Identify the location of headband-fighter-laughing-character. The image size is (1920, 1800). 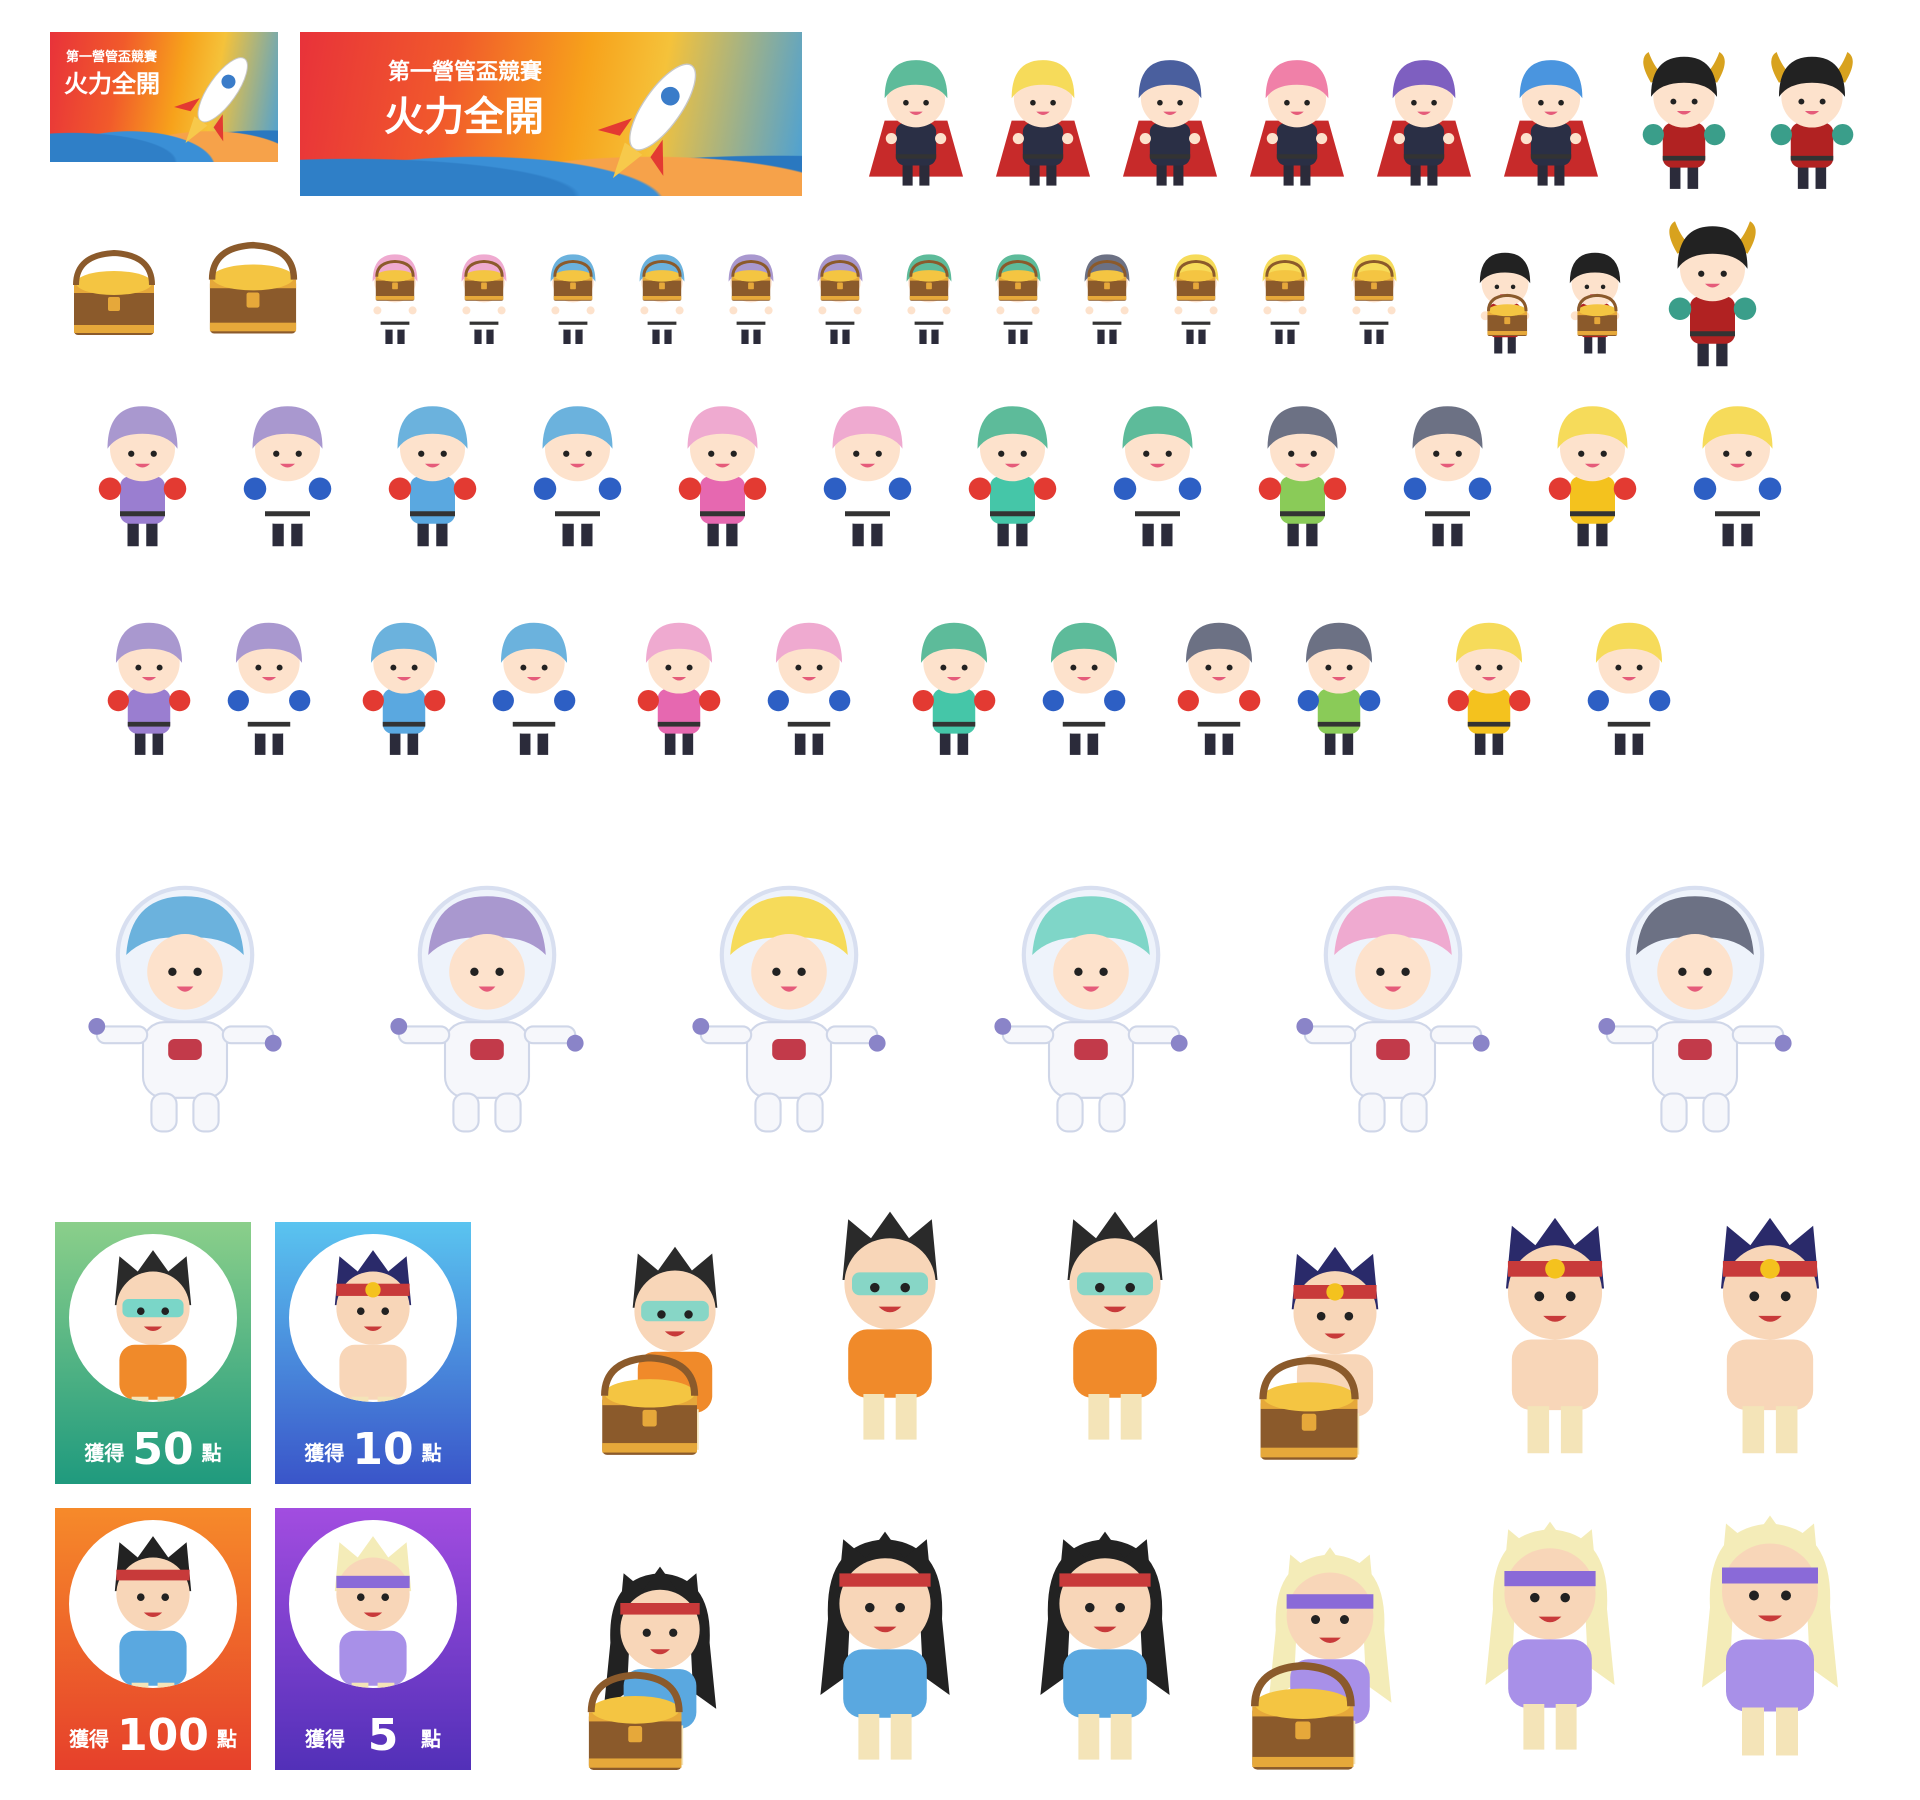
(1555, 1335).